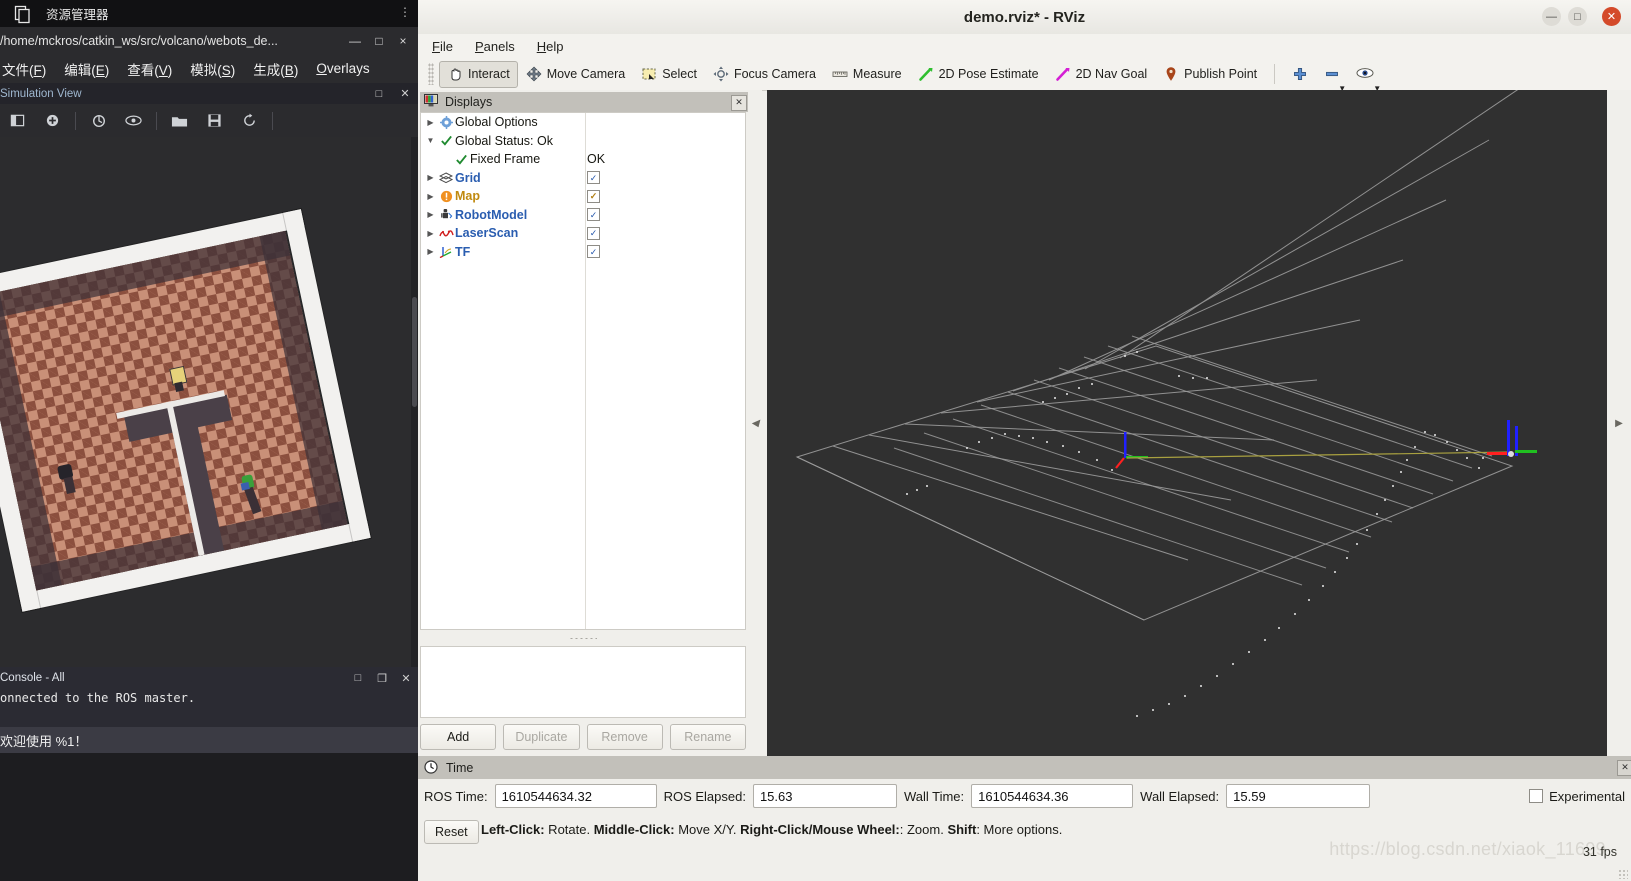  What do you see at coordinates (583, 233) in the screenshot?
I see `display-row-laserscan: ▶ LaserScan ✓` at bounding box center [583, 233].